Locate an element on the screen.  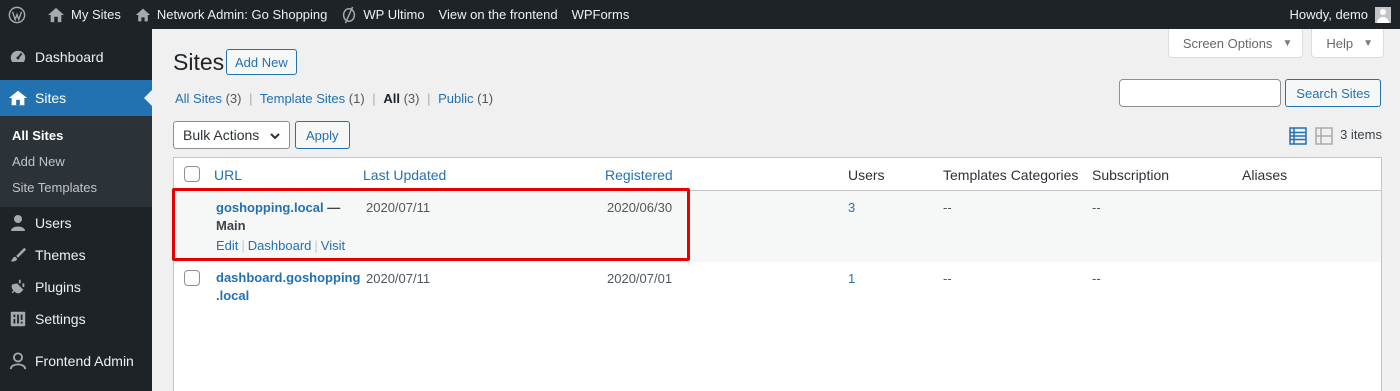
filter-public: Public (1) is located at coordinates (465, 98).